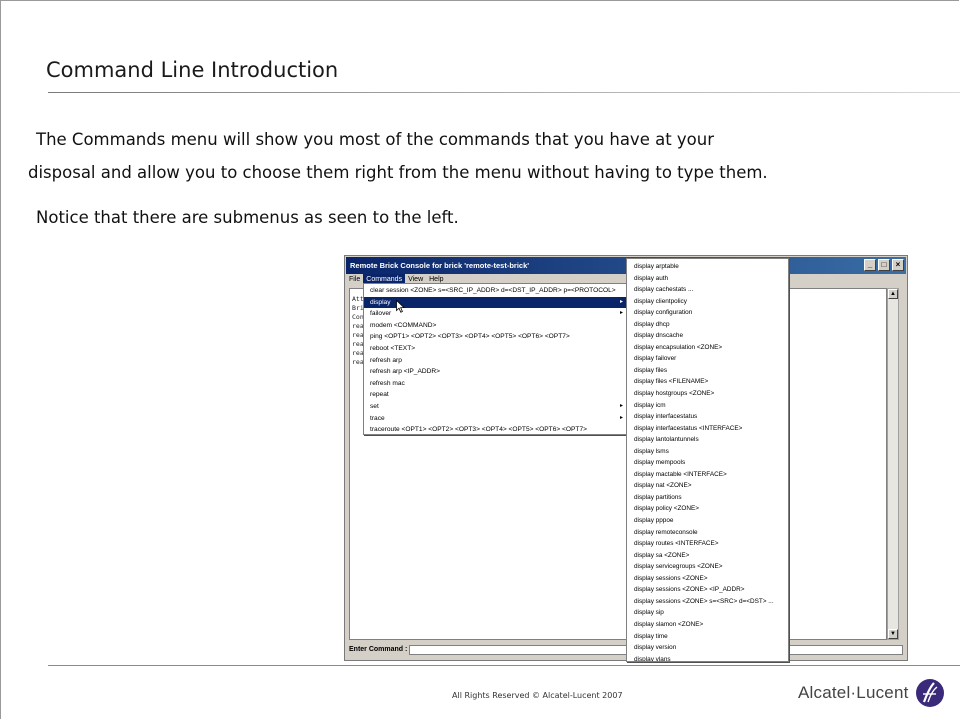 This screenshot has height=720, width=960. I want to click on title-divider, so click(504, 92).